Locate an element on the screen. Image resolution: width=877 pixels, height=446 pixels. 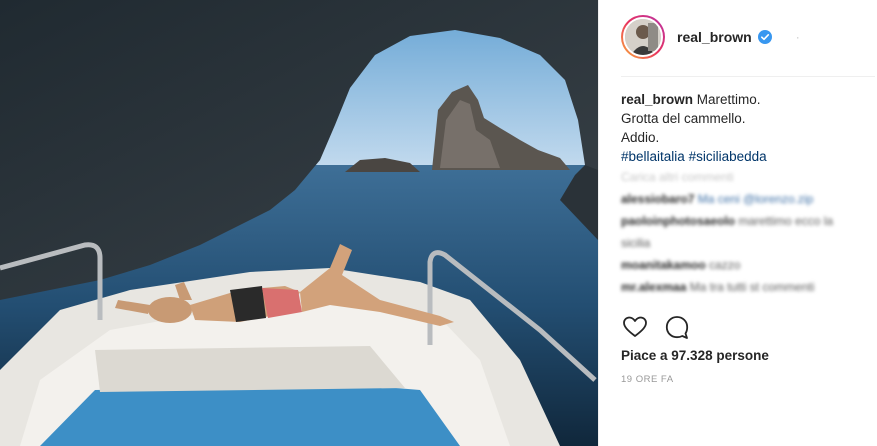
comment-item: moanitakamoo cazzo is located at coordinates (746, 265).